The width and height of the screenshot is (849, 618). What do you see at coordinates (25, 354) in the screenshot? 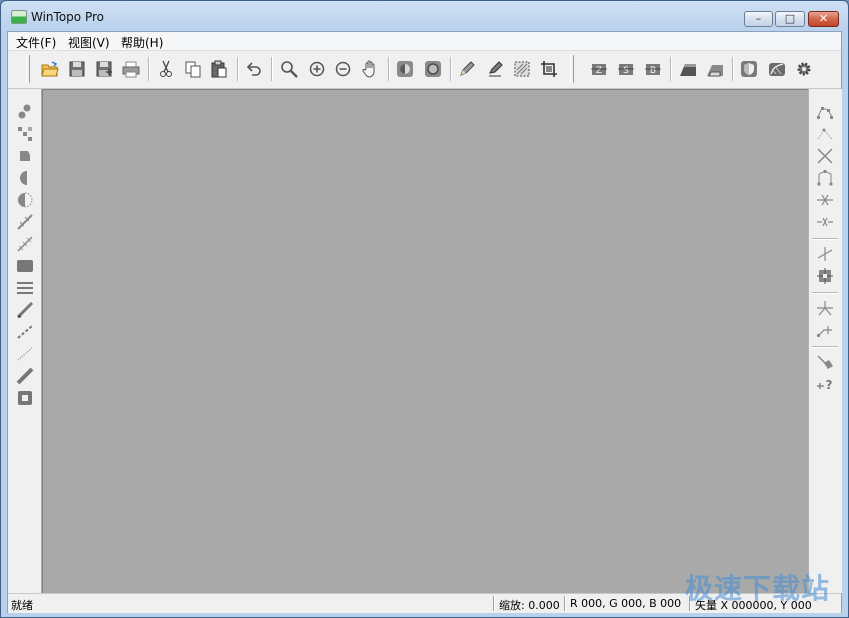
I see `fine-dotted-line-icon` at bounding box center [25, 354].